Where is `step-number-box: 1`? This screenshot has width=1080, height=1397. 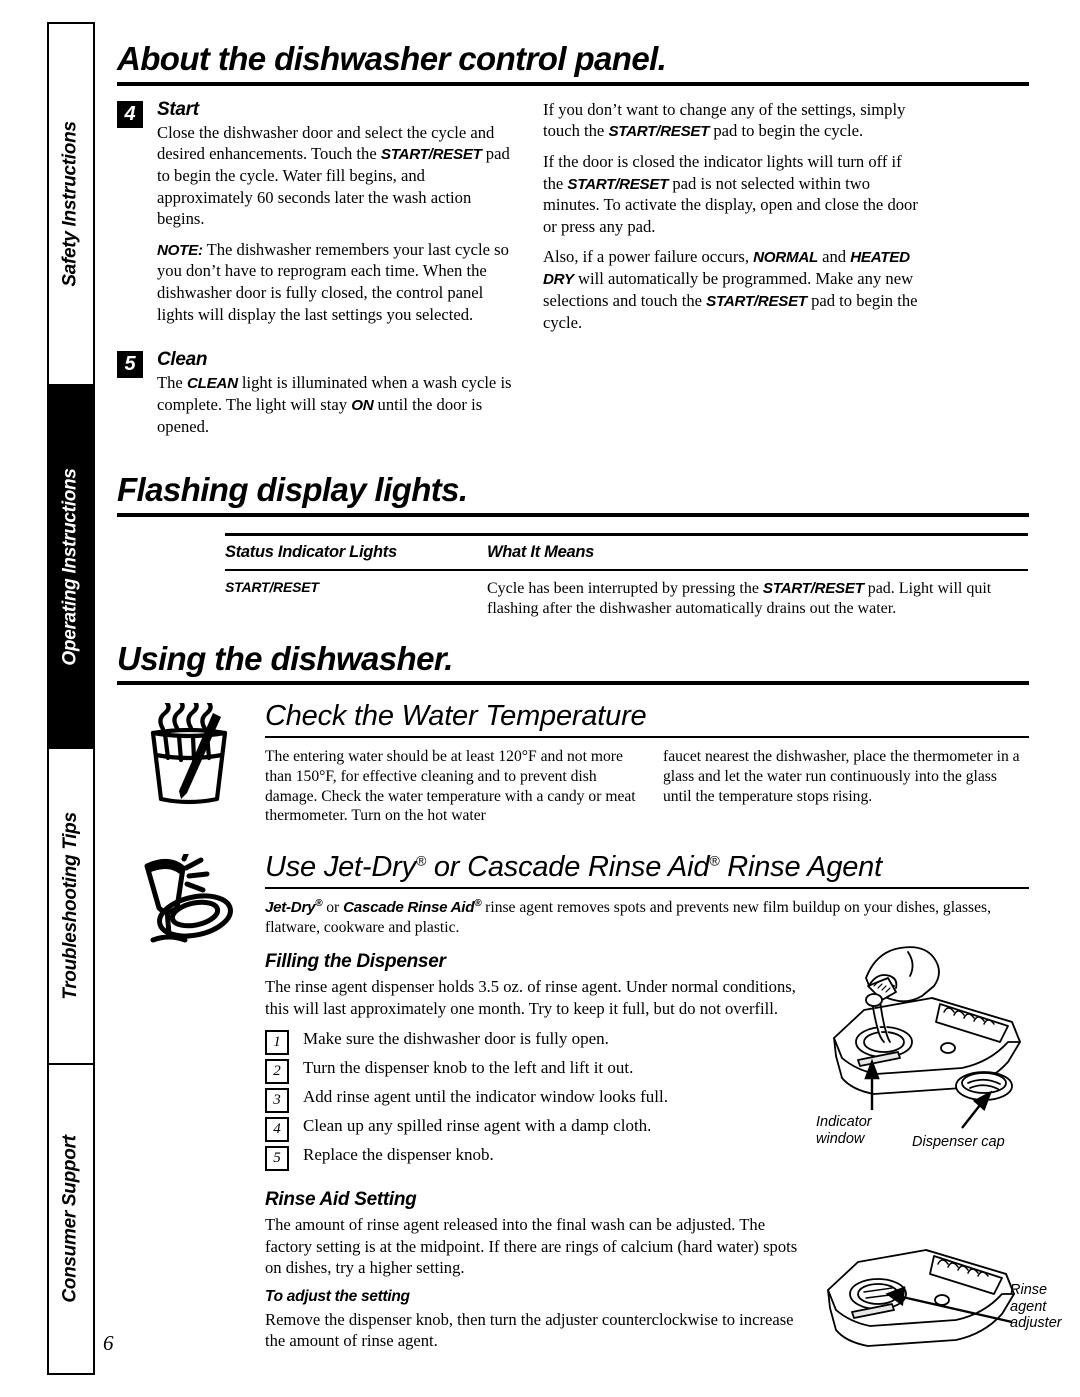 step-number-box: 1 is located at coordinates (277, 1043).